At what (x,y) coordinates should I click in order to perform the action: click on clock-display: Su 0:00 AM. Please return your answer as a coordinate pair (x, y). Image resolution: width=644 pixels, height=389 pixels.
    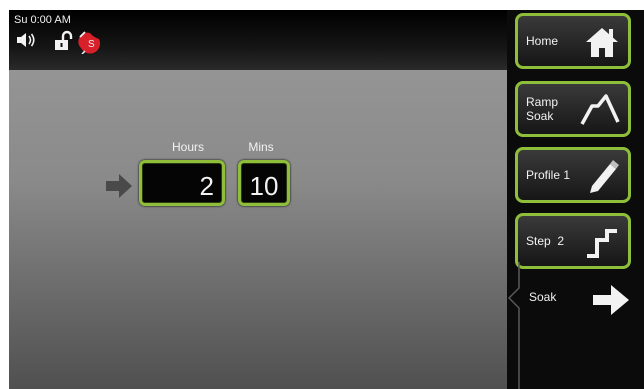
    Looking at the image, I should click on (42, 20).